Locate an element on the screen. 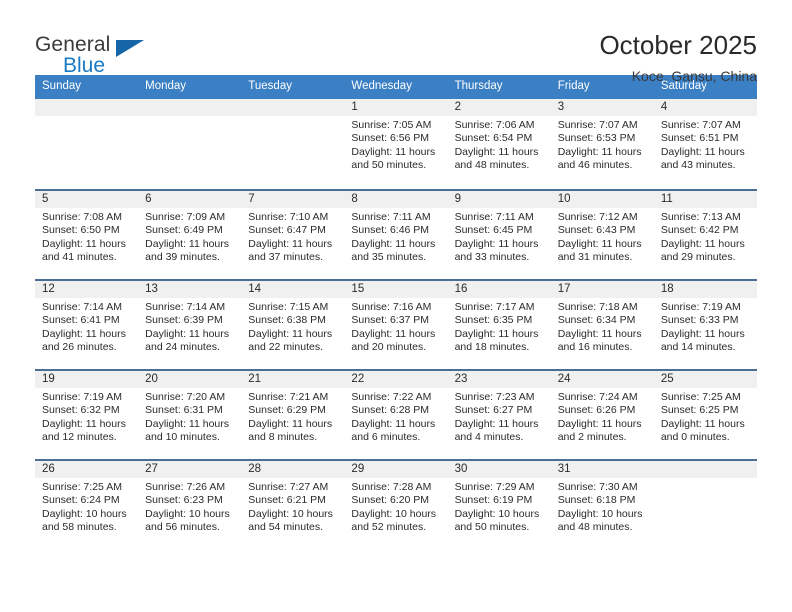  day-detail-line: Sunrise: 7:17 AM is located at coordinates (494, 307).